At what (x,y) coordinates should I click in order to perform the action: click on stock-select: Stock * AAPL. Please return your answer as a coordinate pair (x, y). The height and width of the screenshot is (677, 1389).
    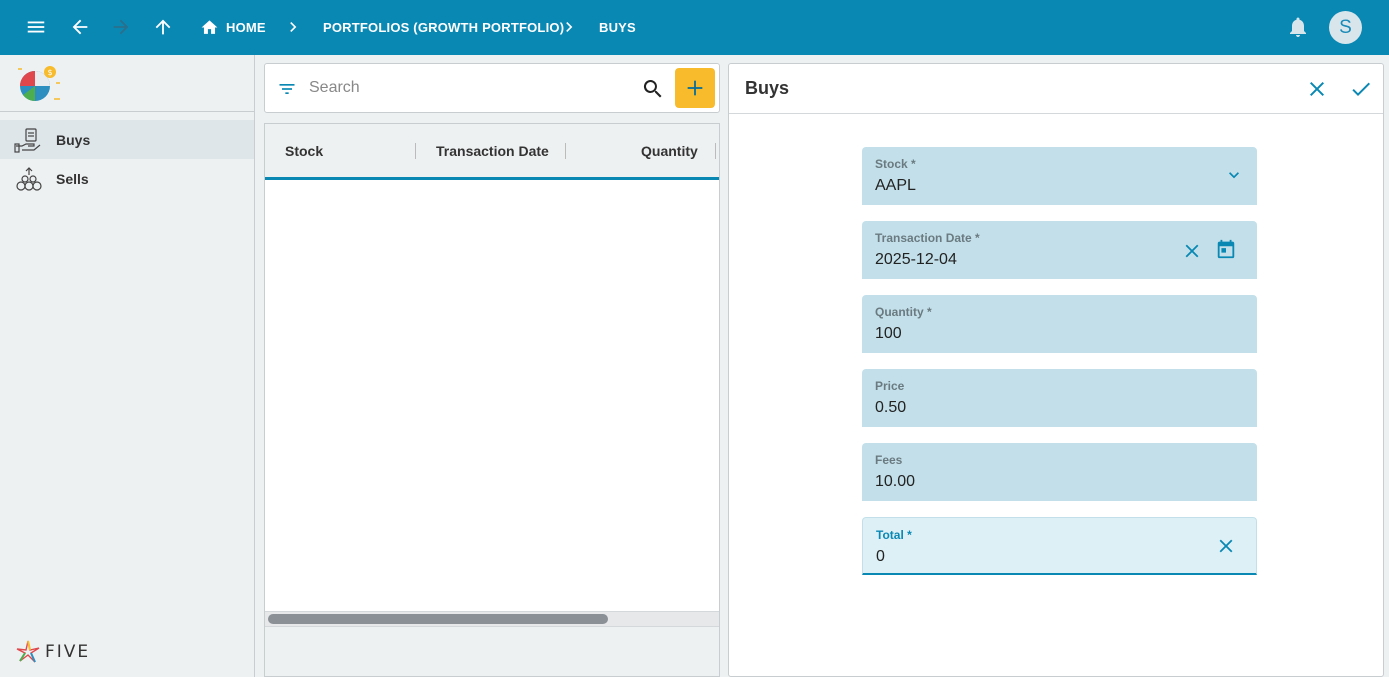
    Looking at the image, I should click on (1059, 176).